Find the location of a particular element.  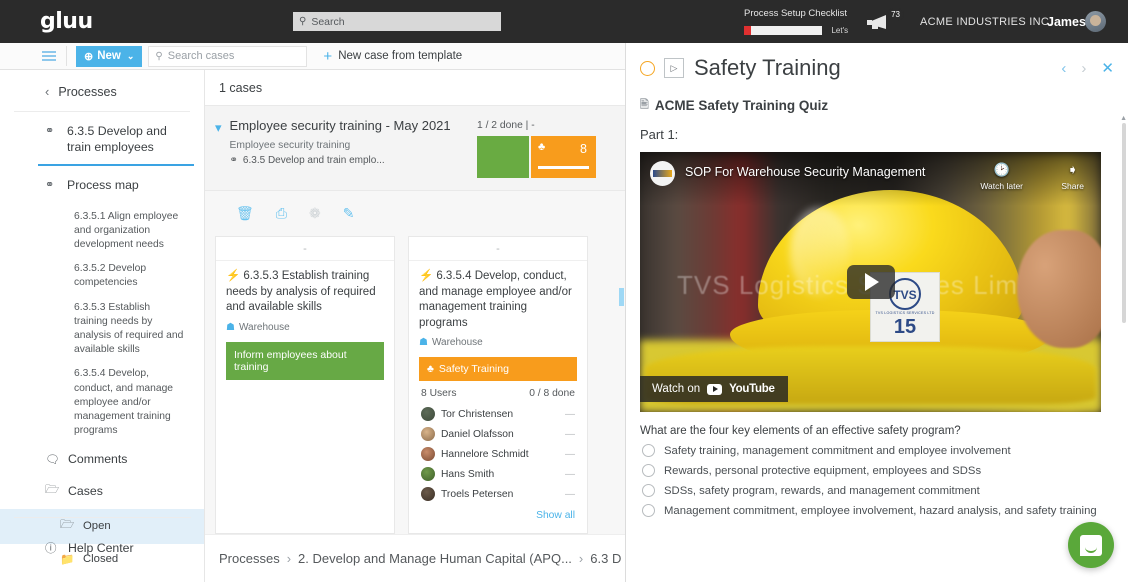

gluu-logo: gluu is located at coordinates (66, 21).